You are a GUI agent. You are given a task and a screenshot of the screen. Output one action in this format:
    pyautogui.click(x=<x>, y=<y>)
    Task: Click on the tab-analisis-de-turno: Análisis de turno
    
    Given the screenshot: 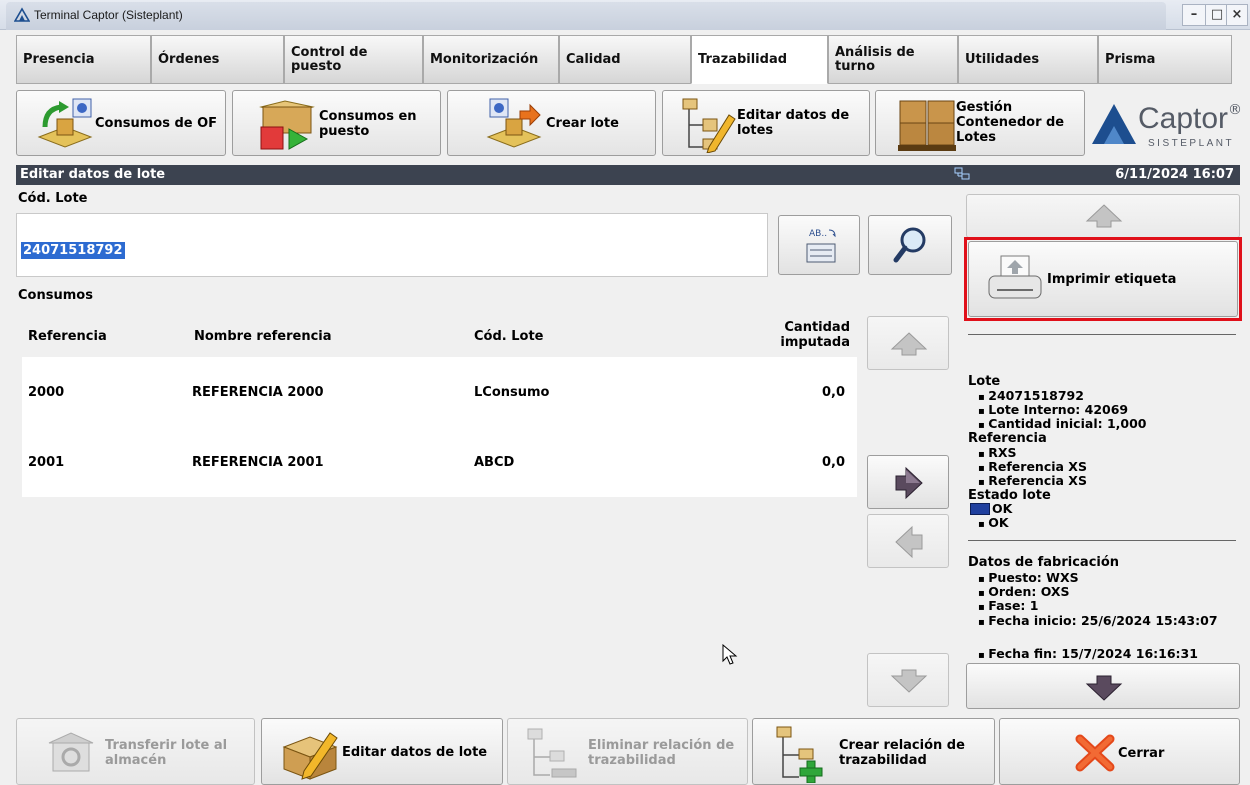 What is the action you would take?
    pyautogui.click(x=893, y=59)
    